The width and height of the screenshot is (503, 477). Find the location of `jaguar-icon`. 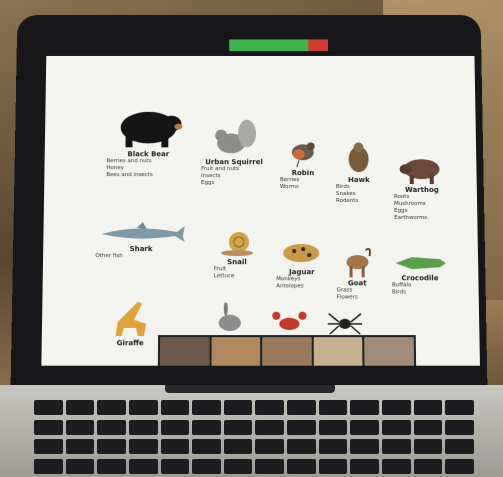

jaguar-icon is located at coordinates (302, 253).